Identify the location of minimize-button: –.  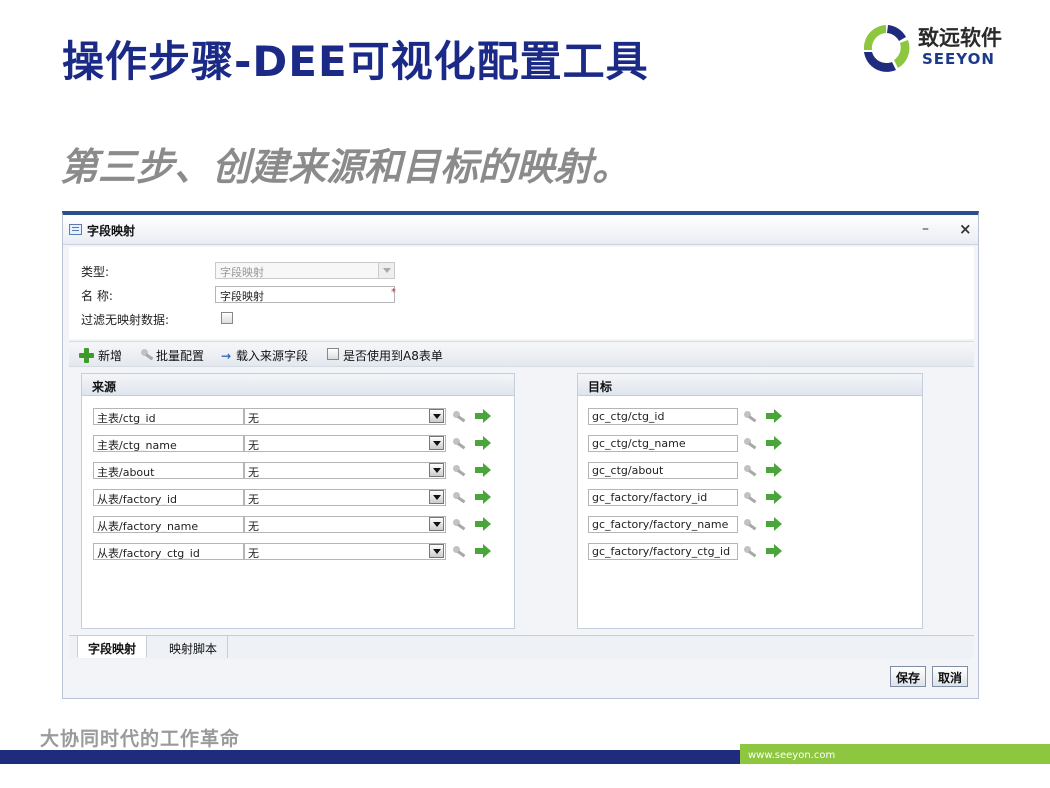
(925, 229).